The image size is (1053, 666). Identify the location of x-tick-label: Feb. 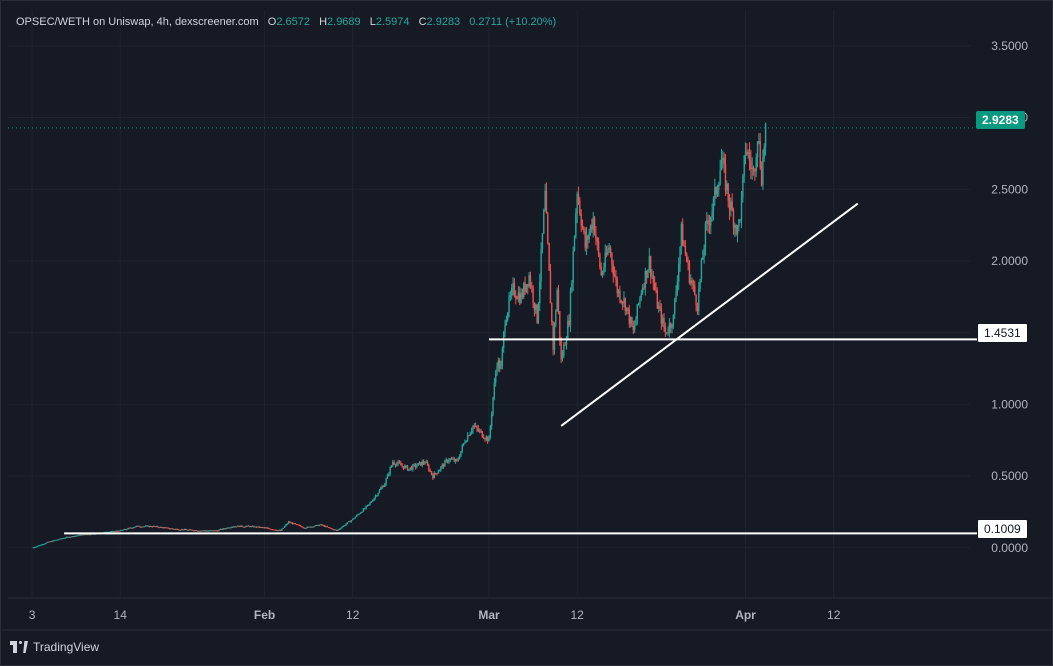
(264, 615).